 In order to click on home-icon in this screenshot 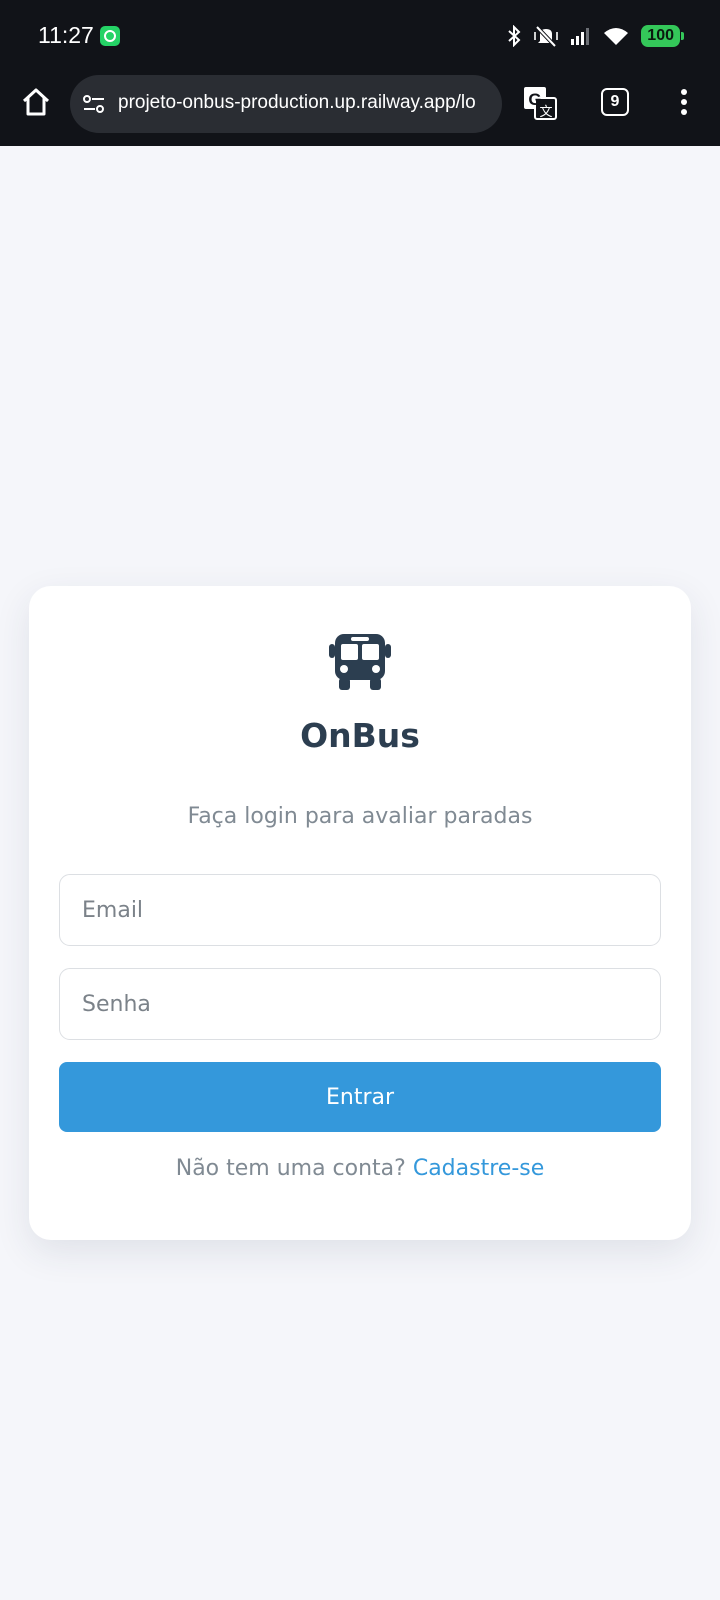, I will do `click(36, 102)`.